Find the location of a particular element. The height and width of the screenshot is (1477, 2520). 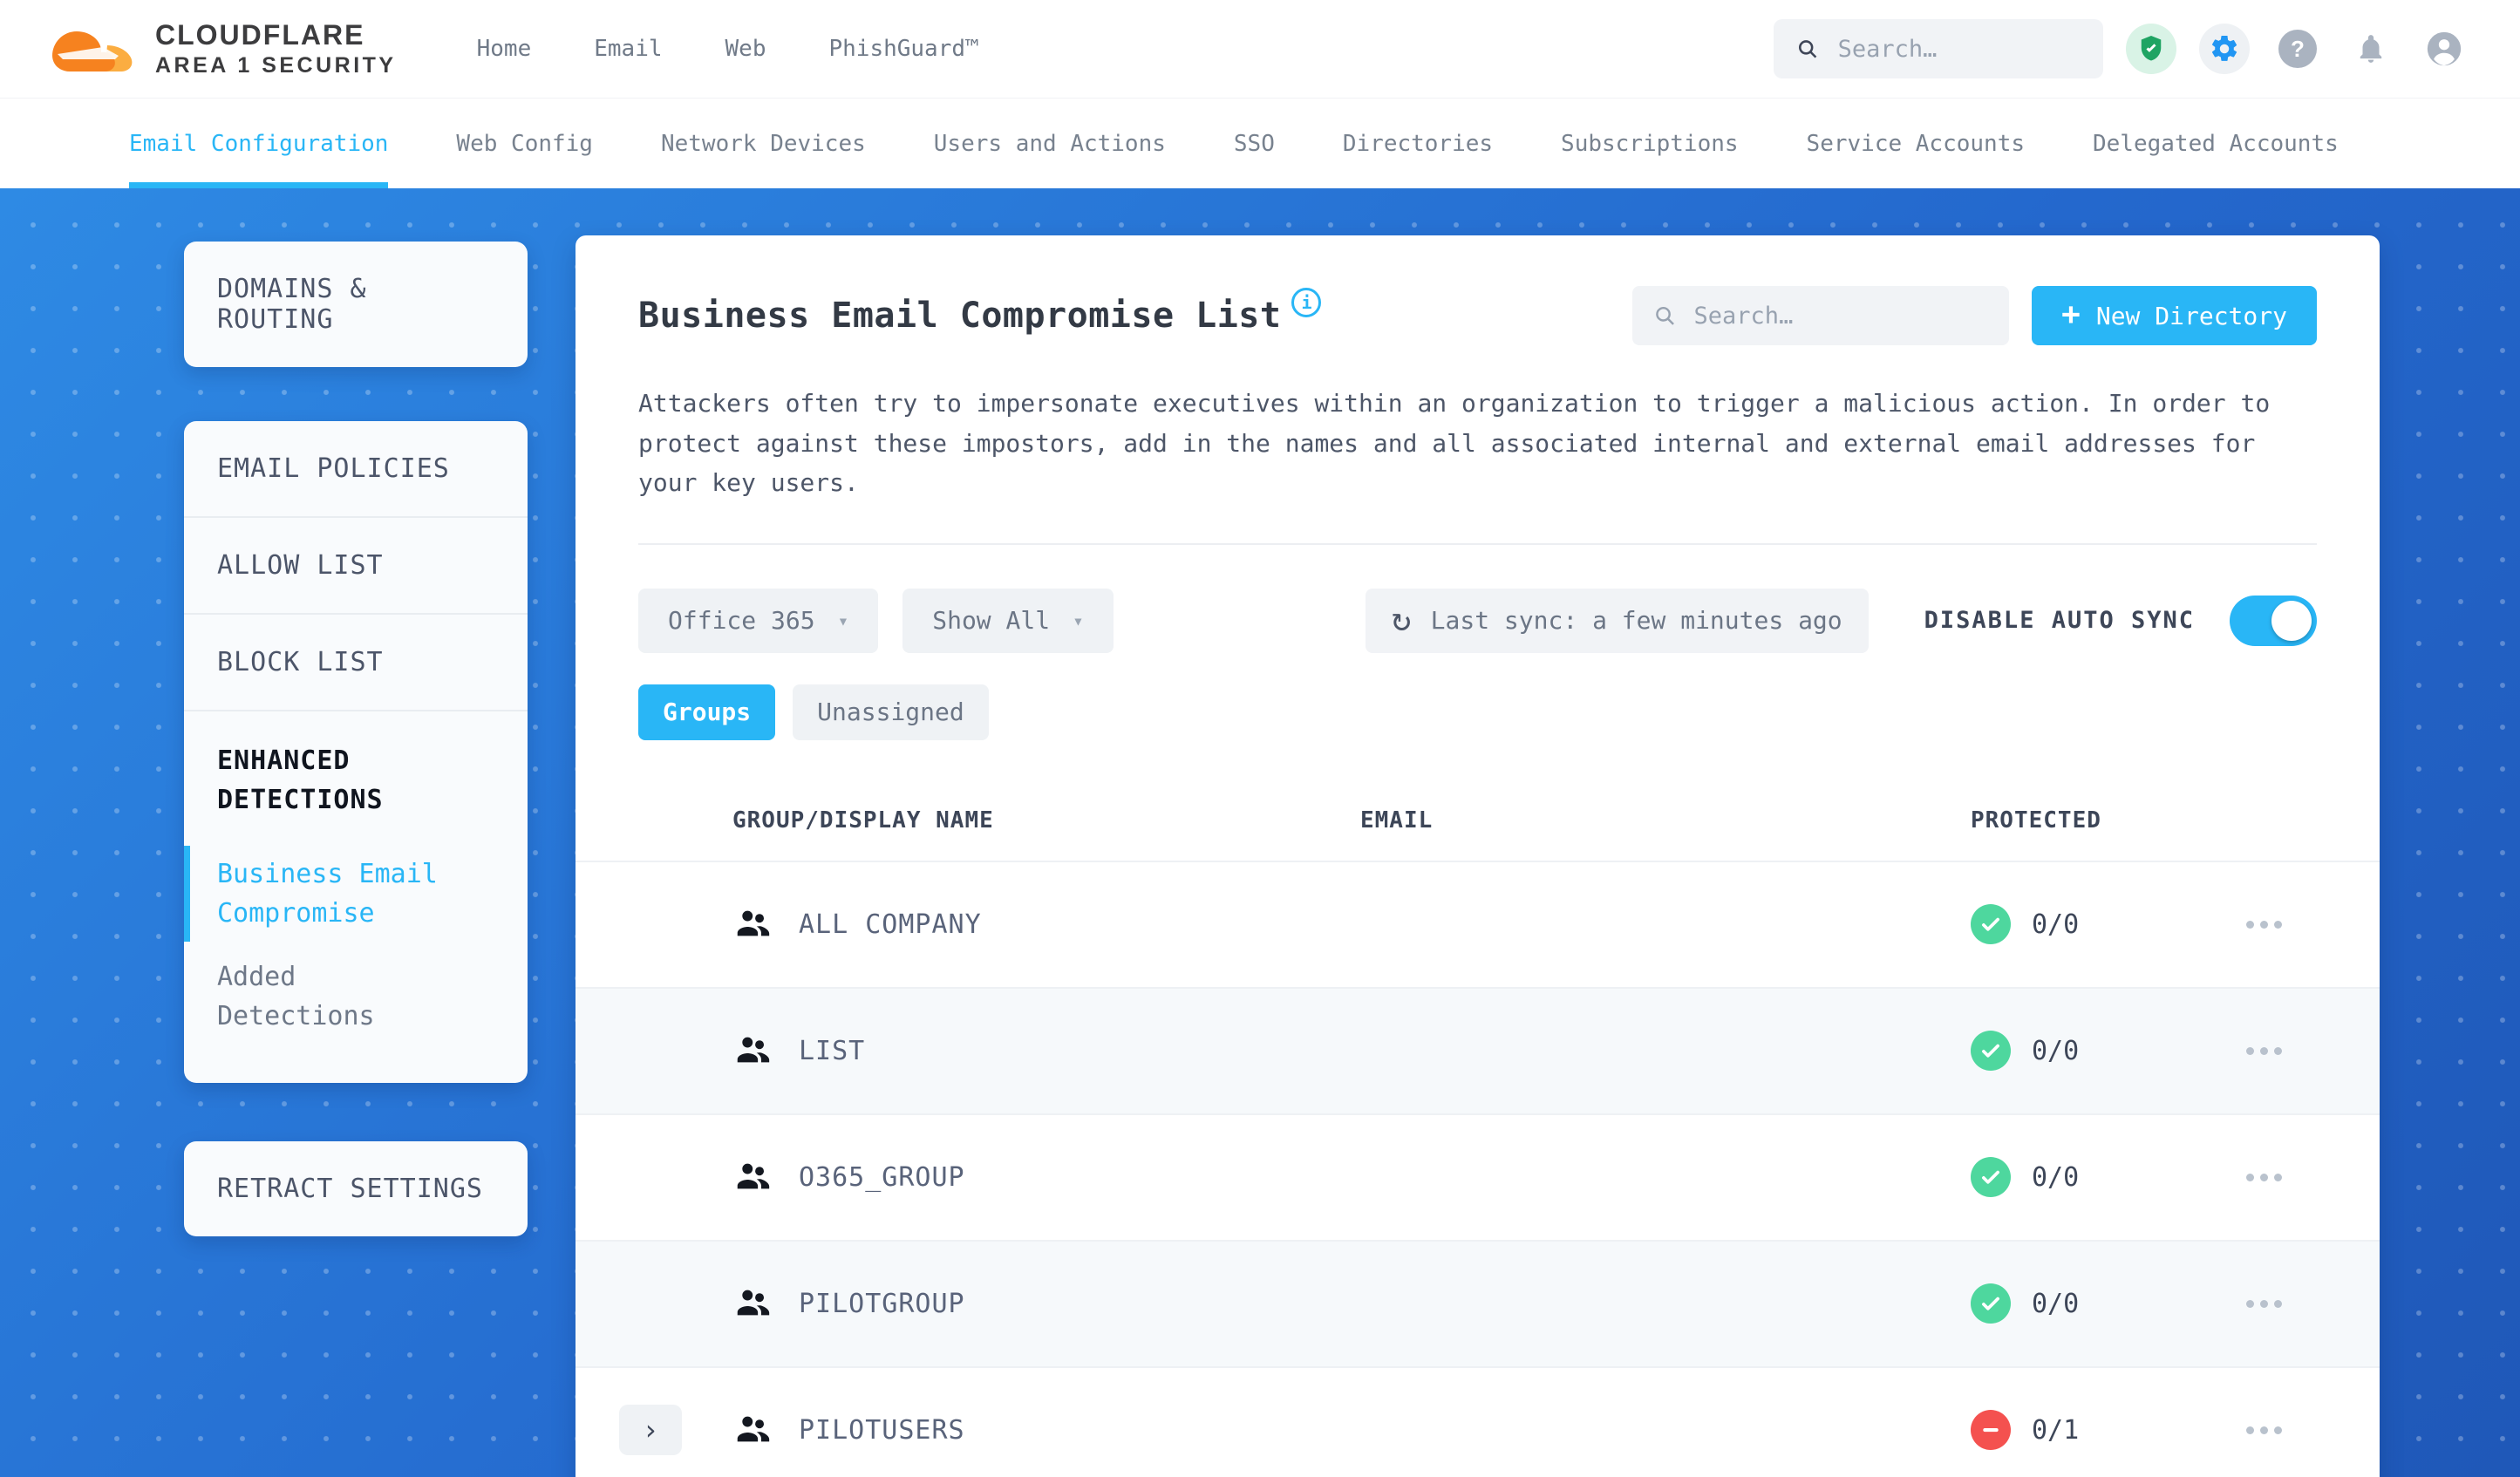

sidebar-policy-item: ALLOW LIST is located at coordinates (356, 567).